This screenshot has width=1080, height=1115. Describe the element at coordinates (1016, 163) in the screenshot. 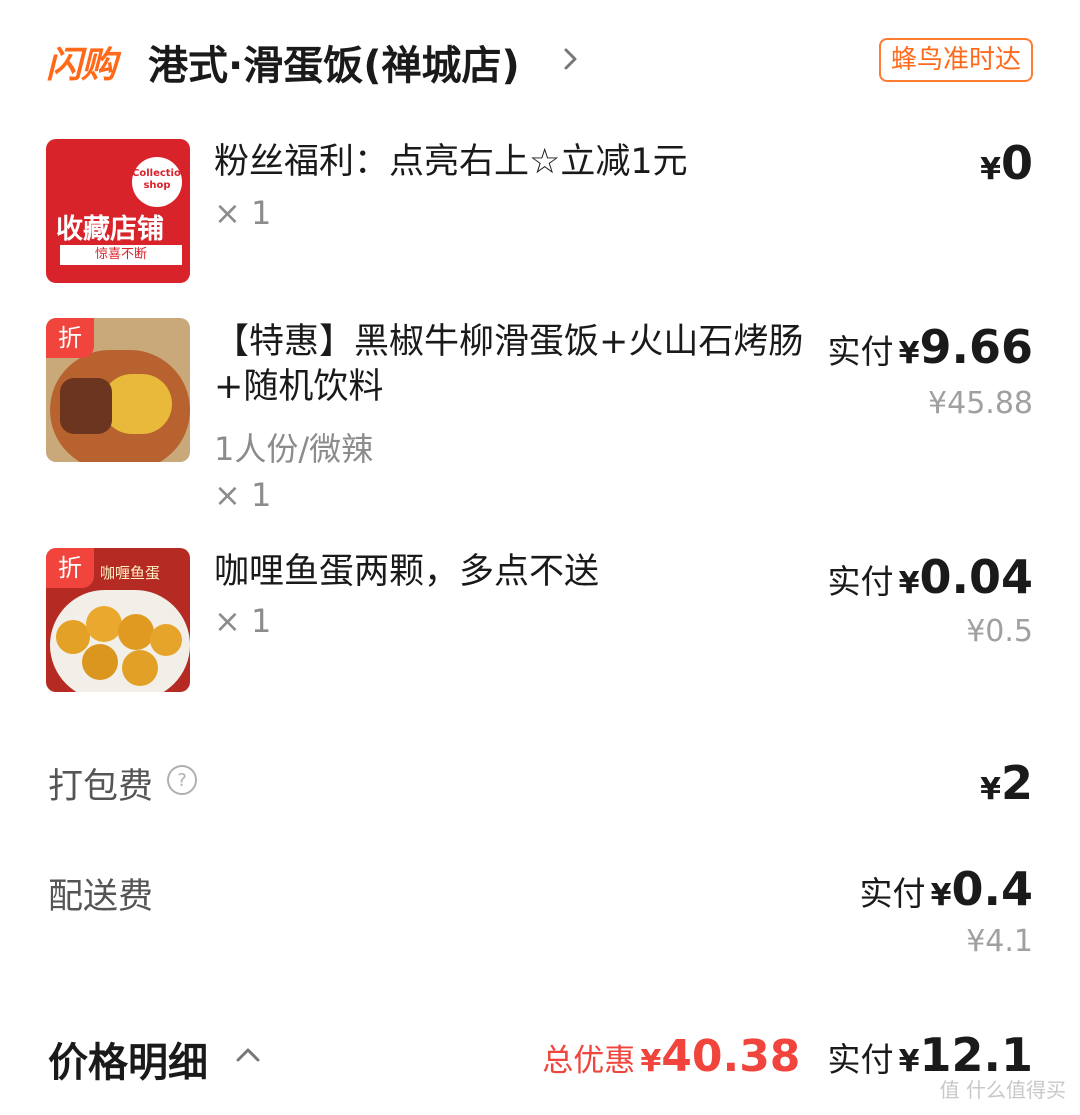

I see `price-value: 0` at that location.